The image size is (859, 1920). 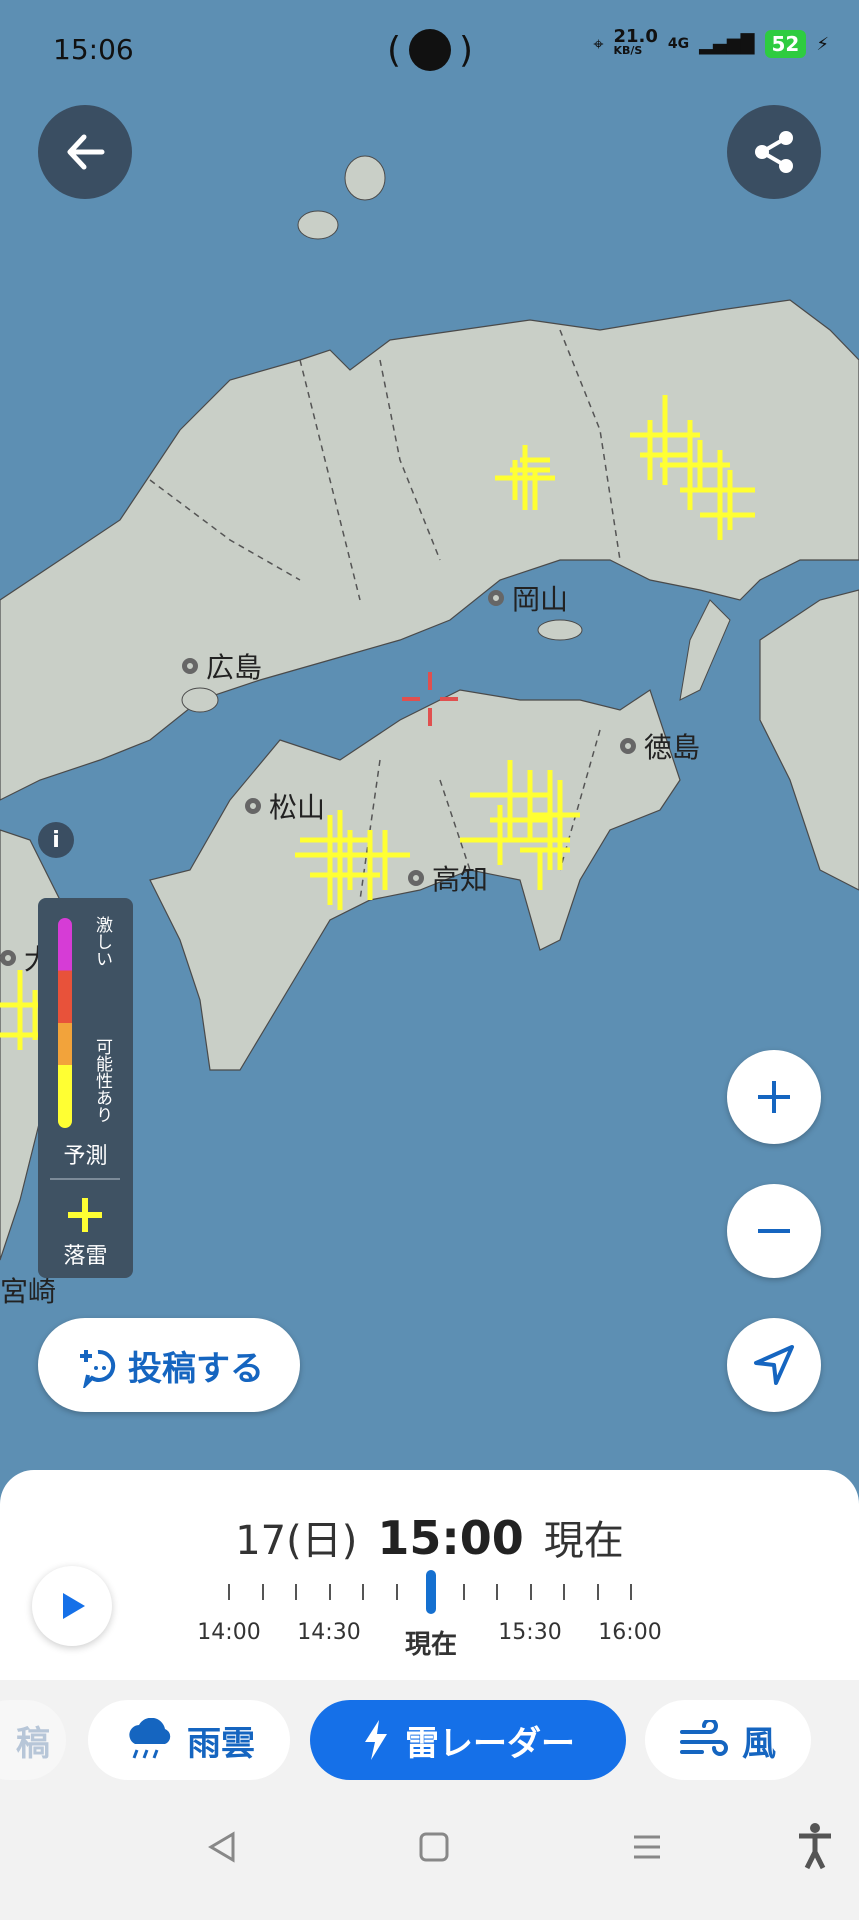 I want to click on date-label: 17(日), so click(x=296, y=1541).